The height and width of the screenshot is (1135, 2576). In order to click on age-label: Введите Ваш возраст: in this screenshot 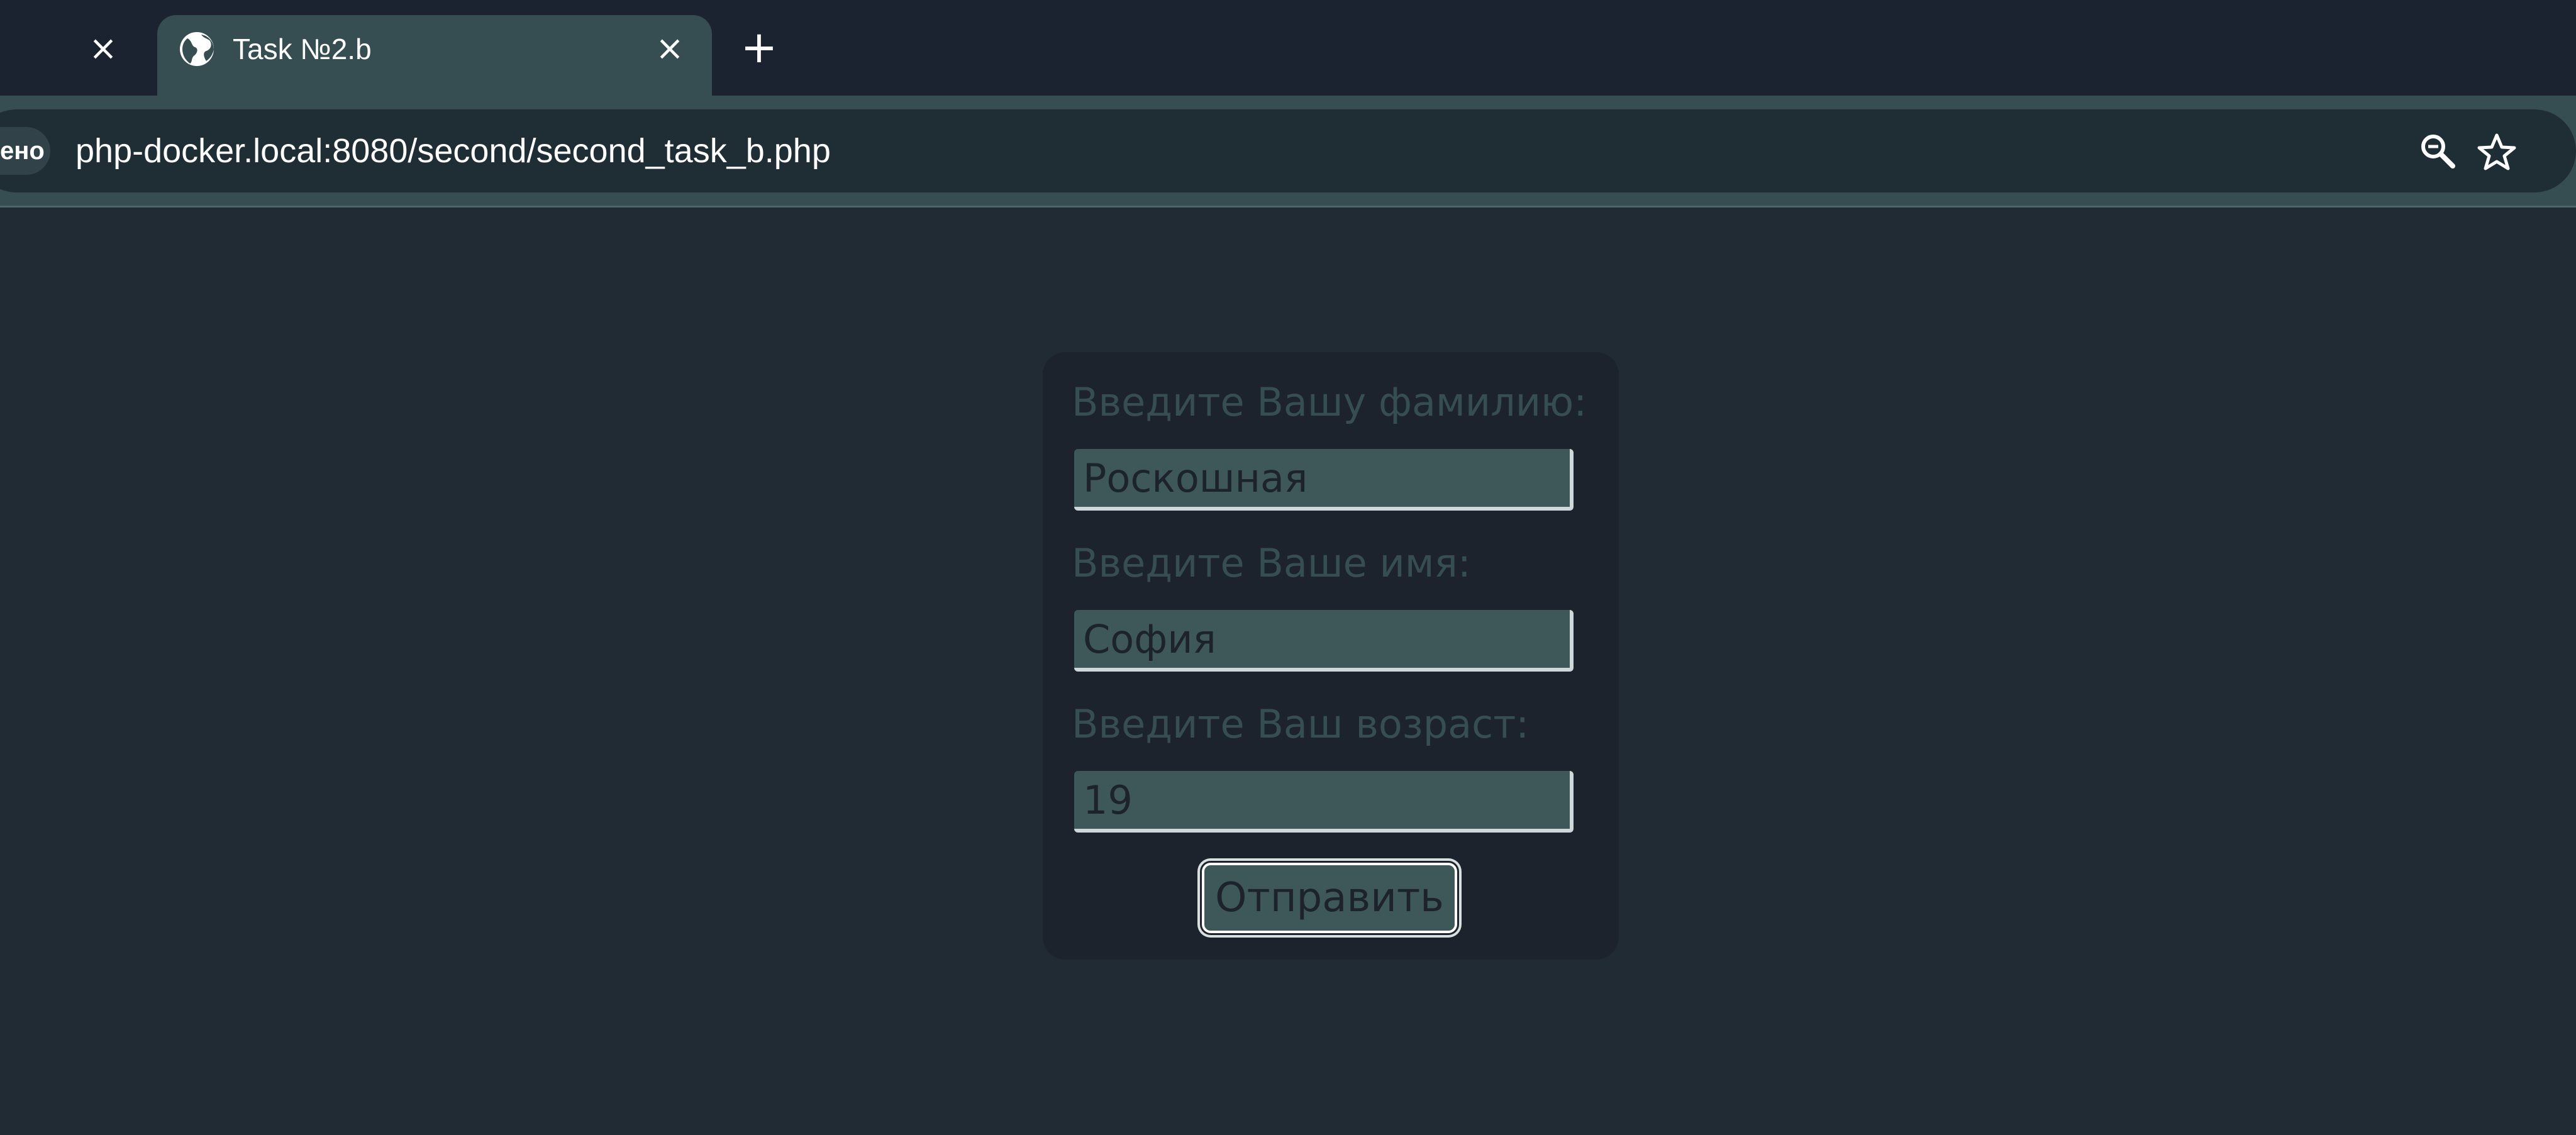, I will do `click(1301, 724)`.